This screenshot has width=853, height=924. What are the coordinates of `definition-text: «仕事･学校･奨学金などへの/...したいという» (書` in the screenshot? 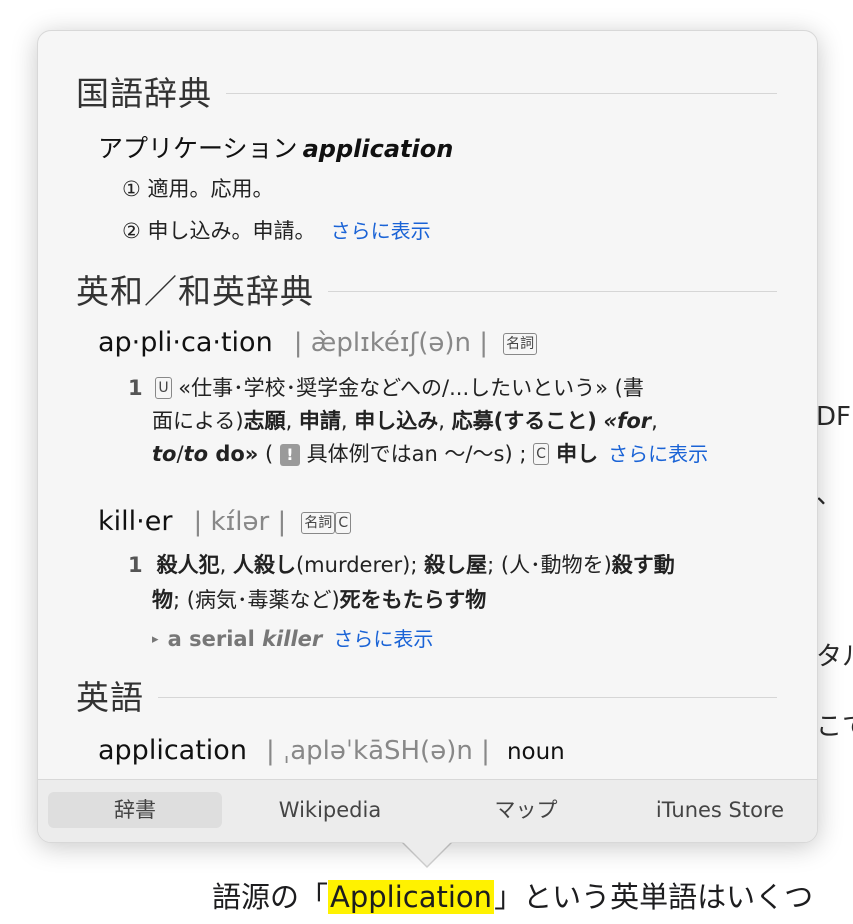 It's located at (411, 388).